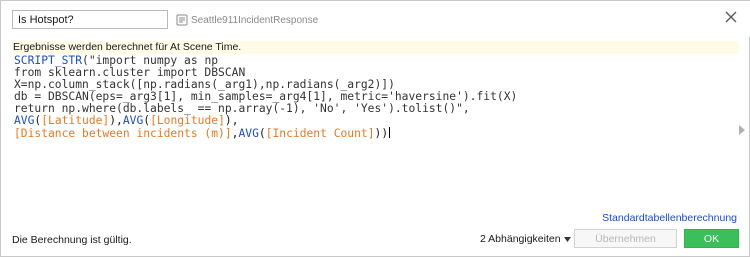 The height and width of the screenshot is (257, 750). What do you see at coordinates (390, 132) in the screenshot?
I see `text-cursor` at bounding box center [390, 132].